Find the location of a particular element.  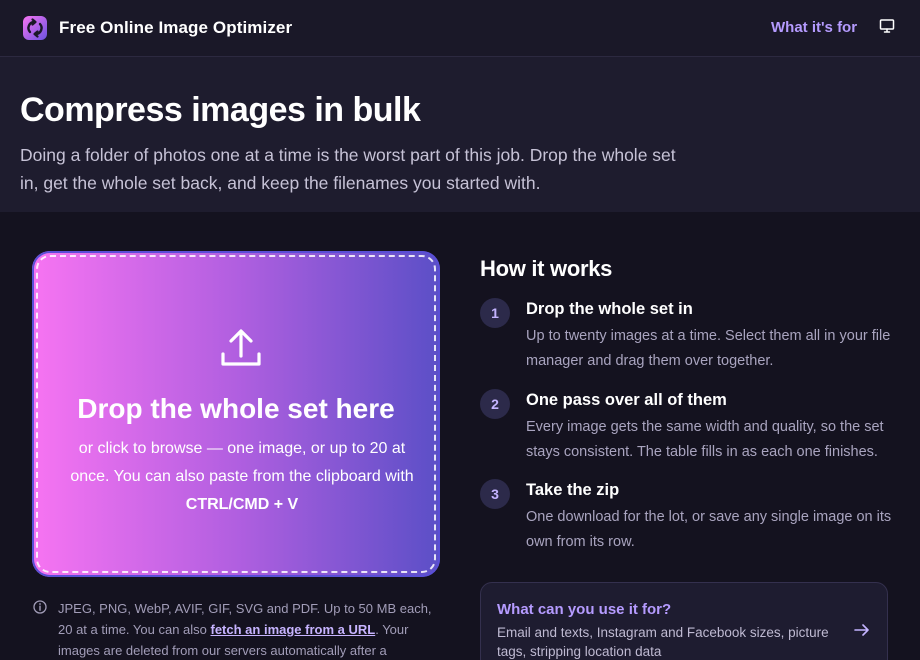

card-title: What can you use it for? is located at coordinates (584, 609).